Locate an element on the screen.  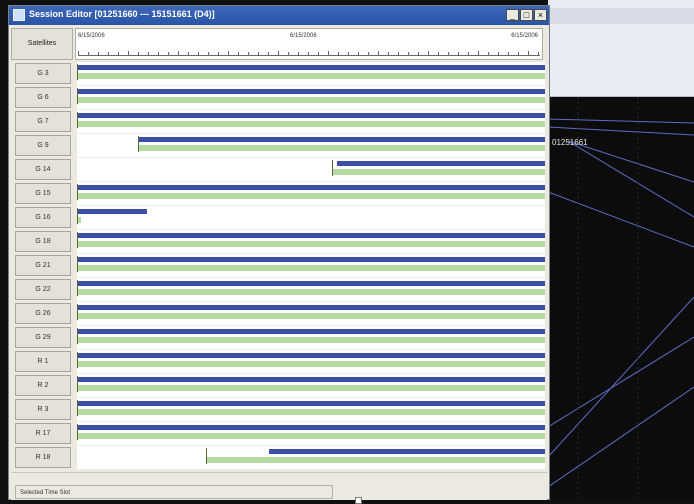
table-row: R 3 is located at coordinates (278, 409).